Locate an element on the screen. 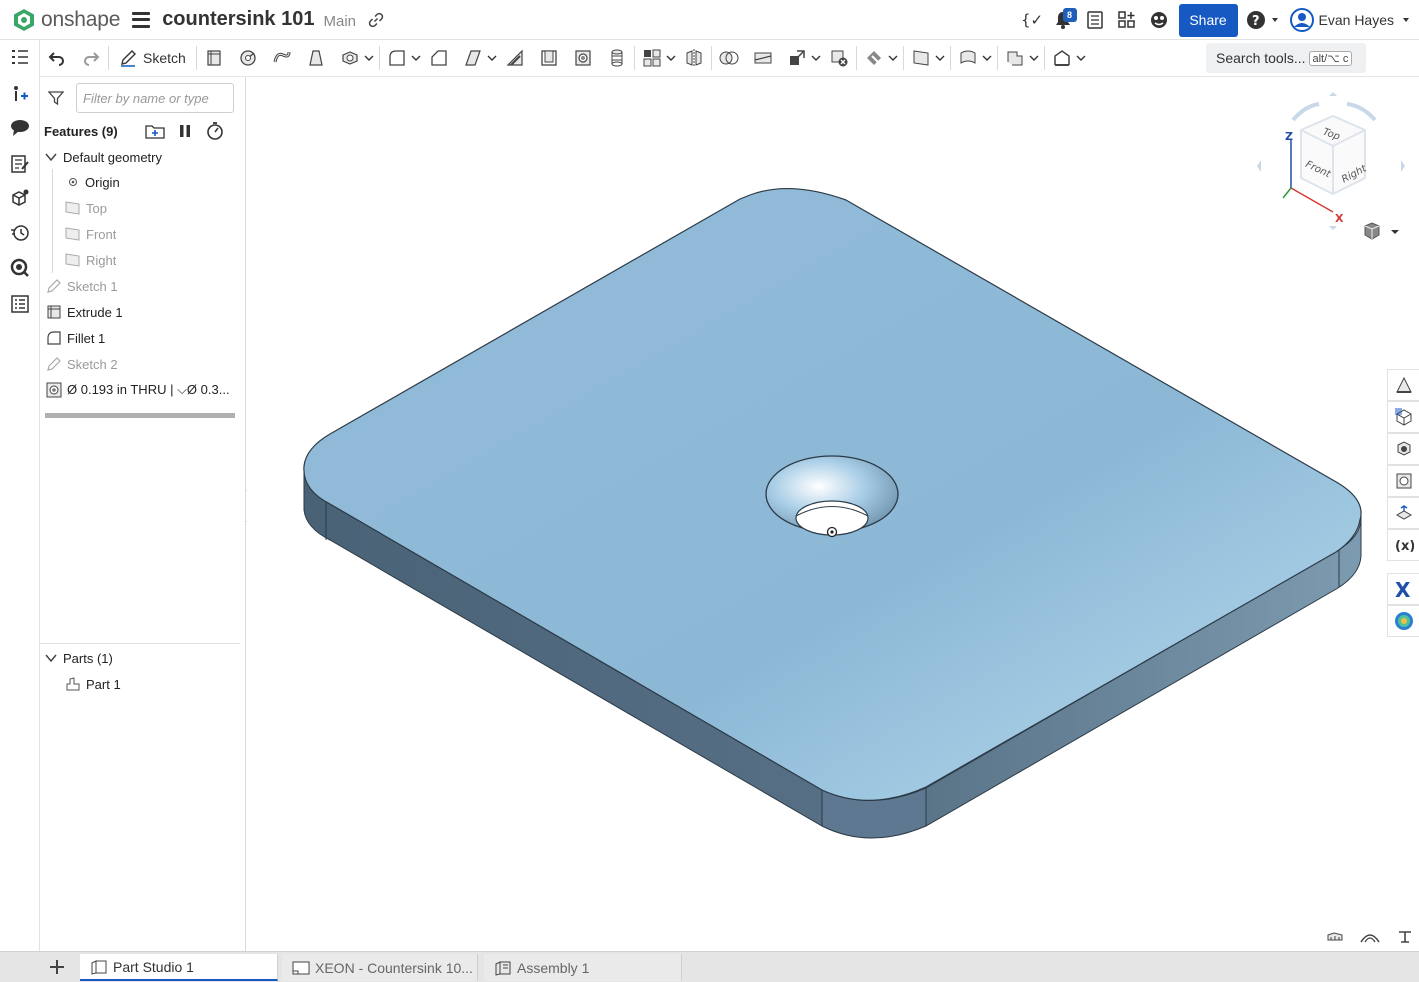 This screenshot has height=982, width=1419. tab-part-studio-1: Part Studio 1 is located at coordinates (179, 967).